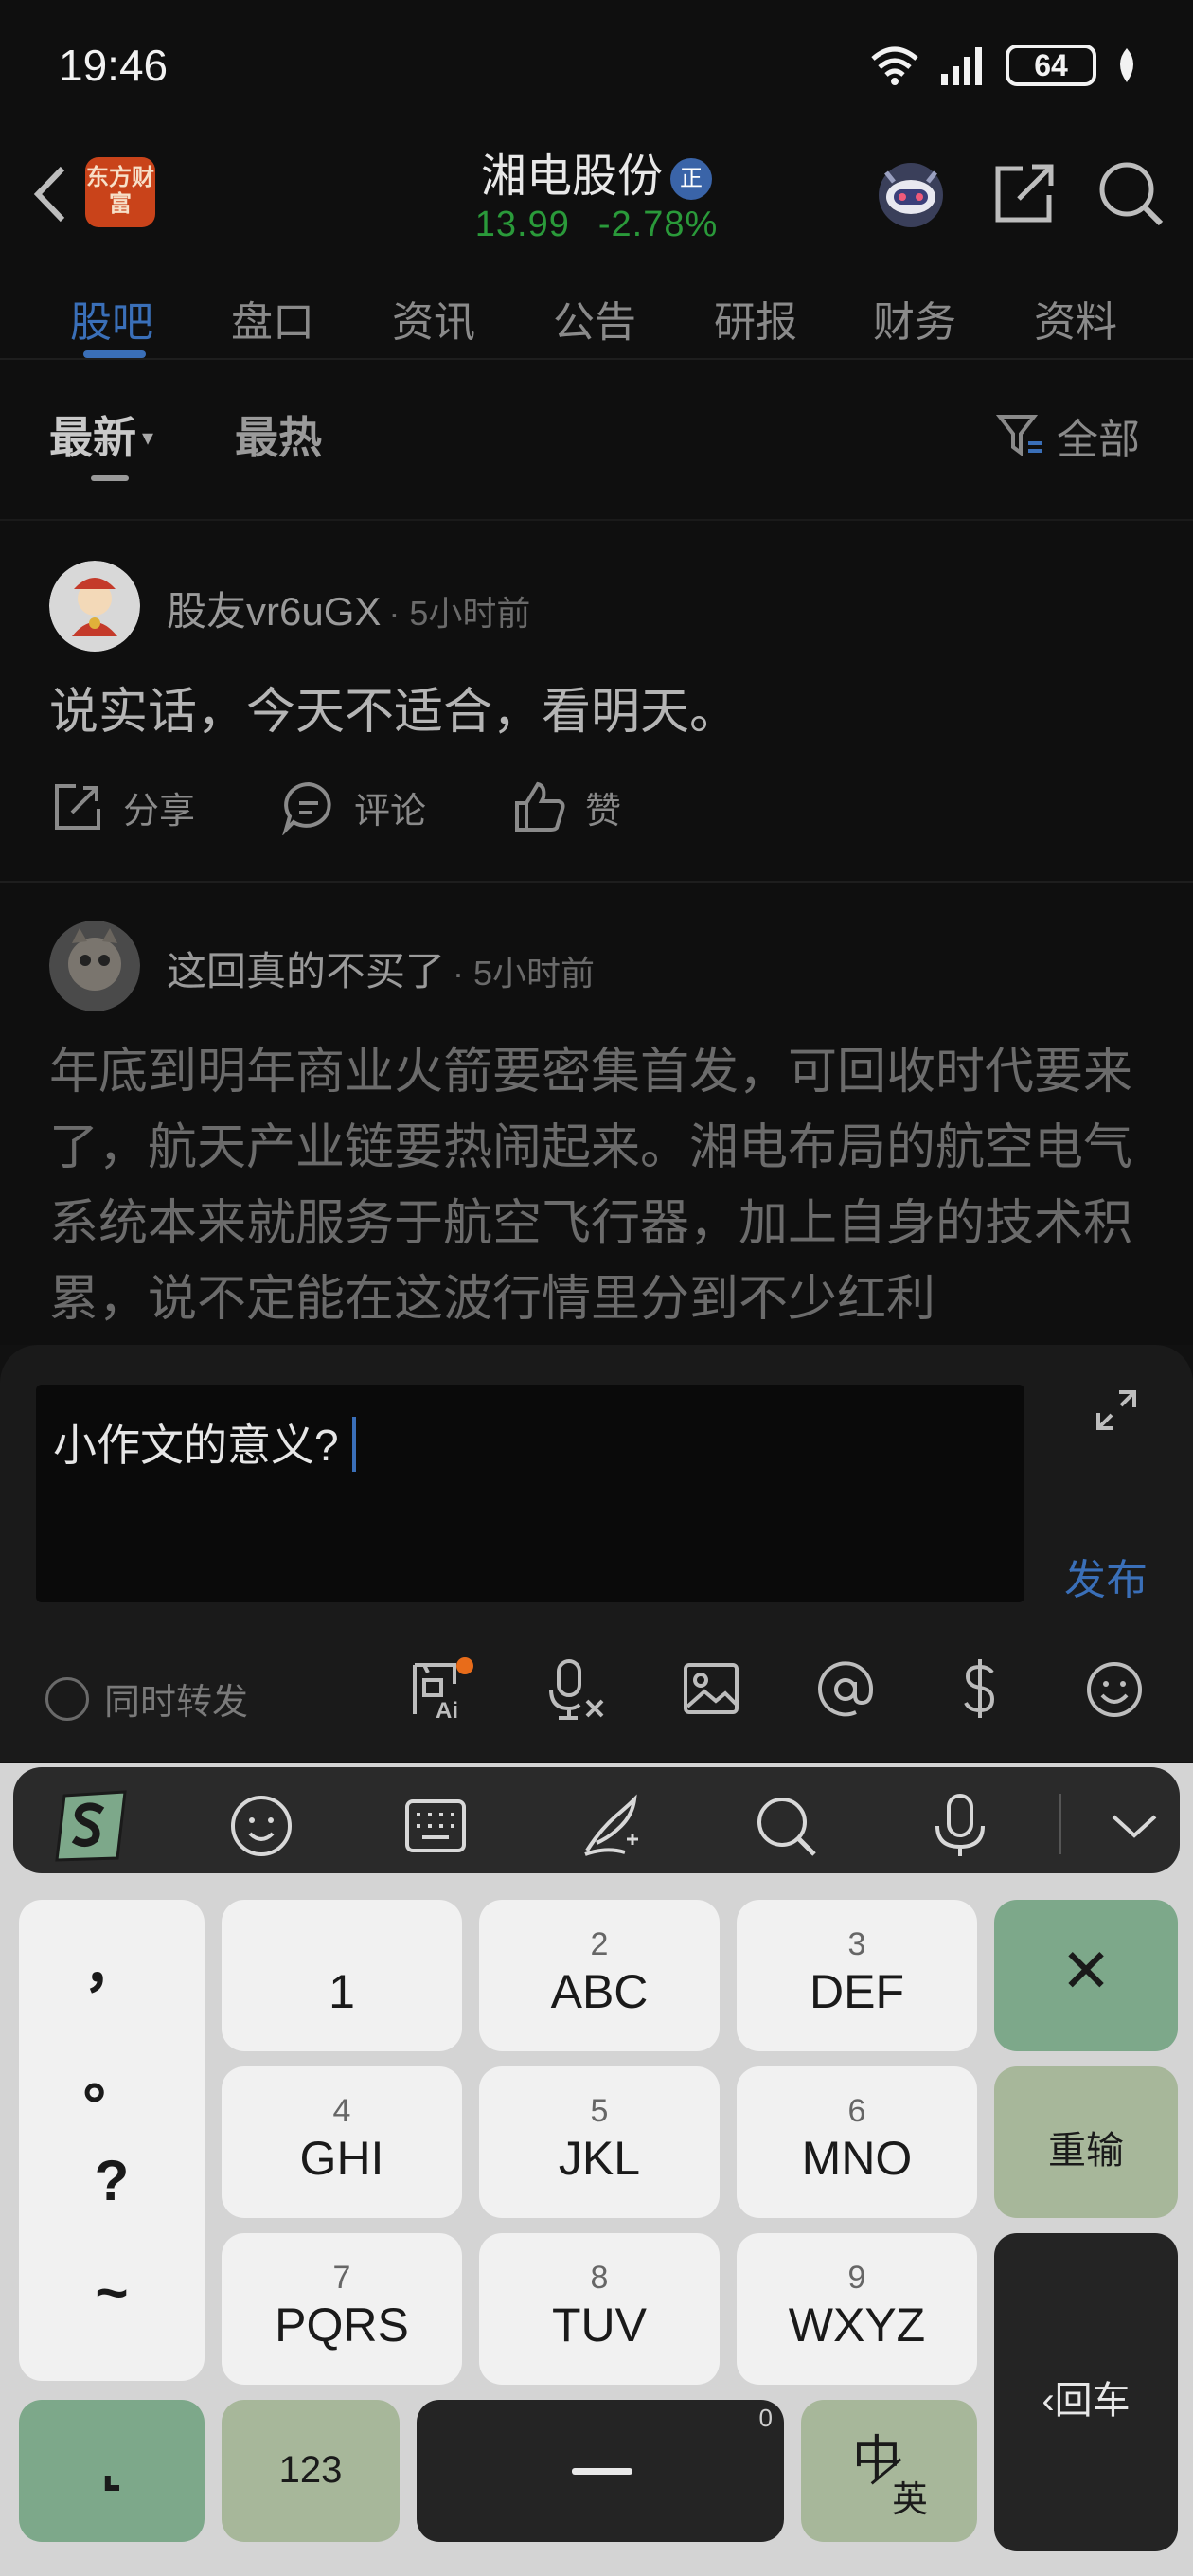 The image size is (1193, 2576). What do you see at coordinates (599, 1991) in the screenshot?
I see `key-letters: ABC` at bounding box center [599, 1991].